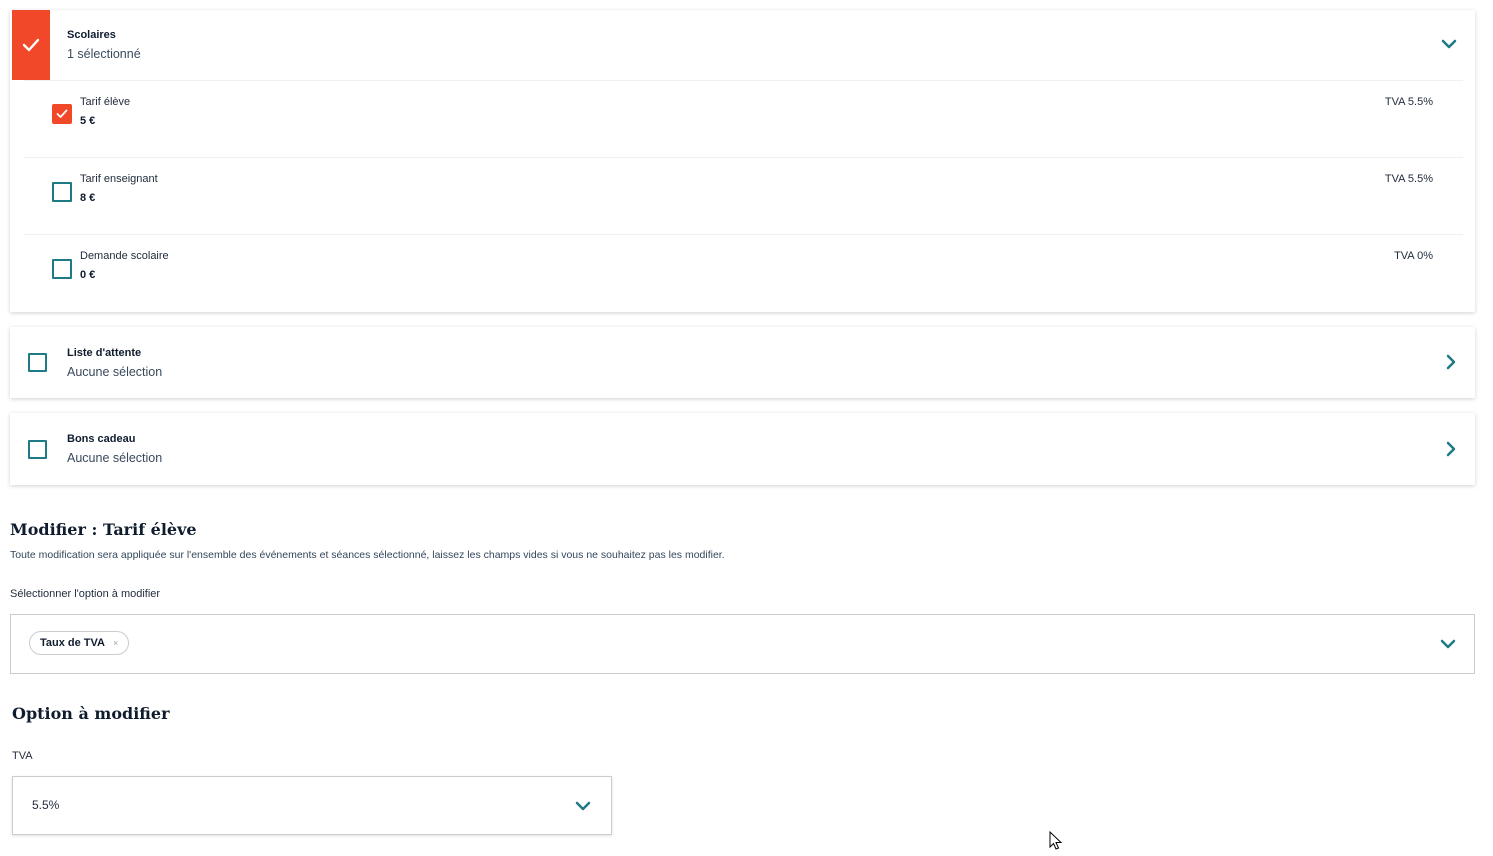  Describe the element at coordinates (1056, 840) in the screenshot. I see `mouse-cursor-icon` at that location.